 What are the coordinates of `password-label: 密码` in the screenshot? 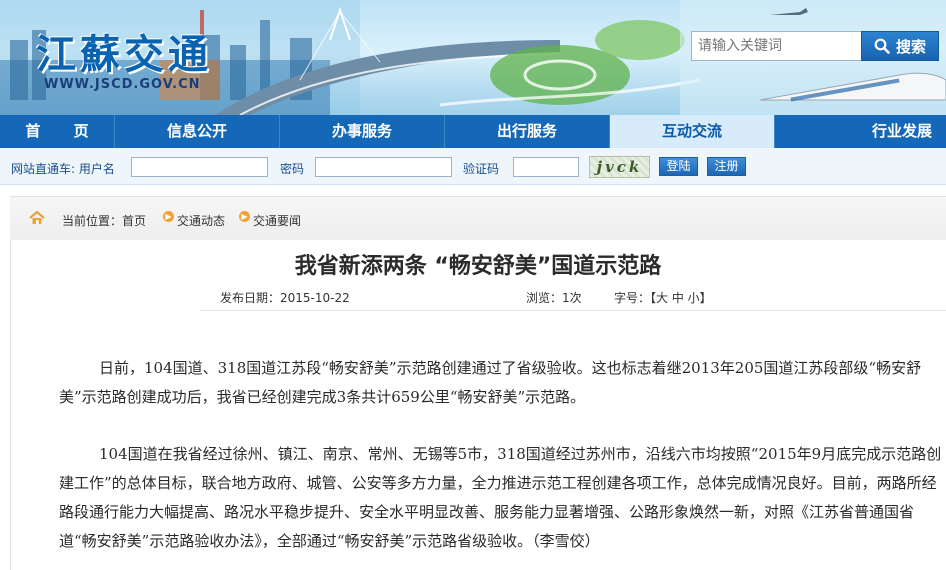 It's located at (292, 169).